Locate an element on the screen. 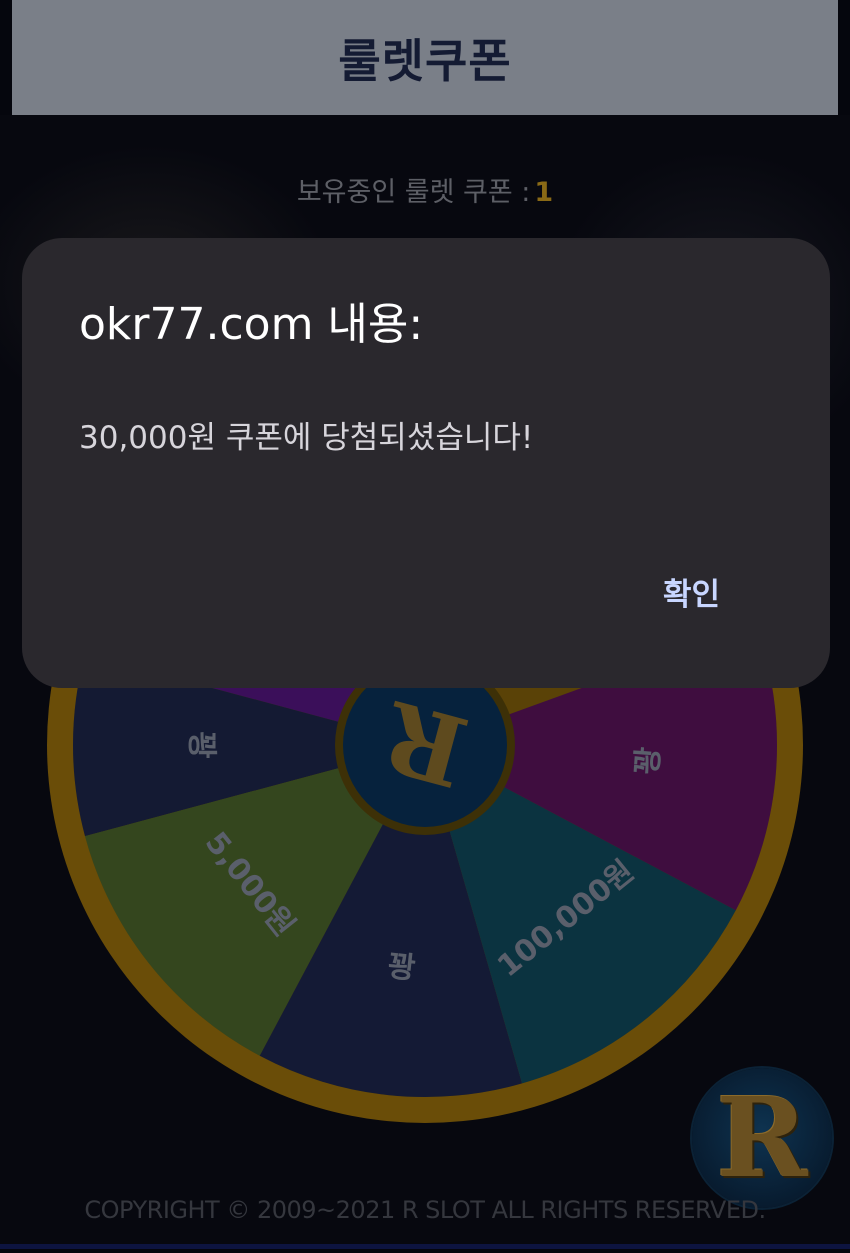 The image size is (850, 1253). bottom-bar is located at coordinates (425, 1246).